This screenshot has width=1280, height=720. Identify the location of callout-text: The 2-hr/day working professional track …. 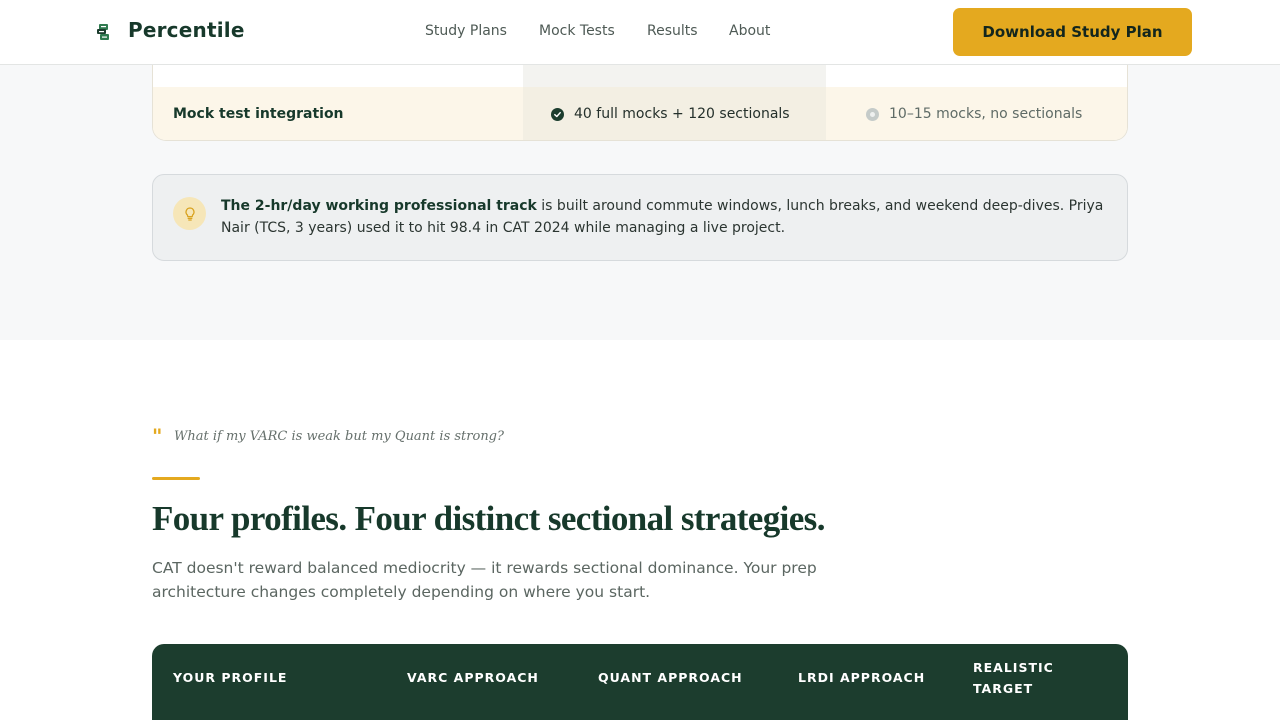
(666, 217).